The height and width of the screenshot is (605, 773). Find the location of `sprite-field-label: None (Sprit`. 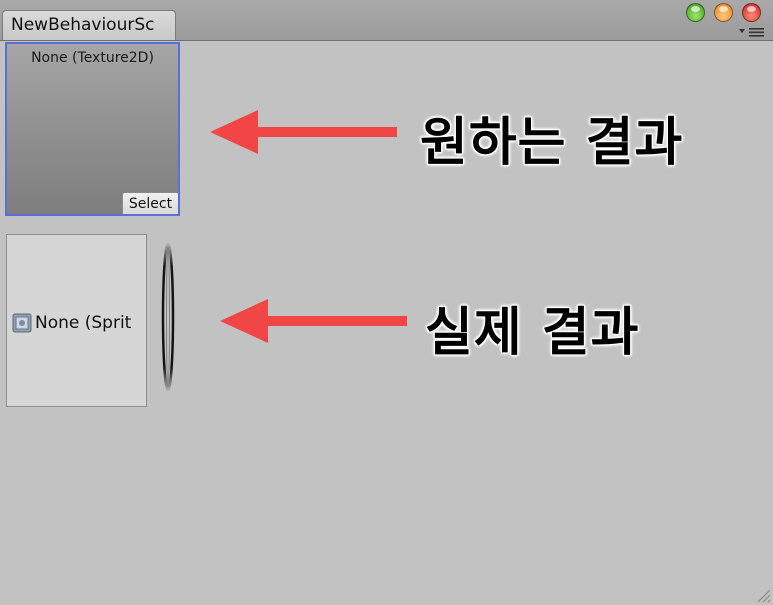

sprite-field-label: None (Sprit is located at coordinates (83, 323).